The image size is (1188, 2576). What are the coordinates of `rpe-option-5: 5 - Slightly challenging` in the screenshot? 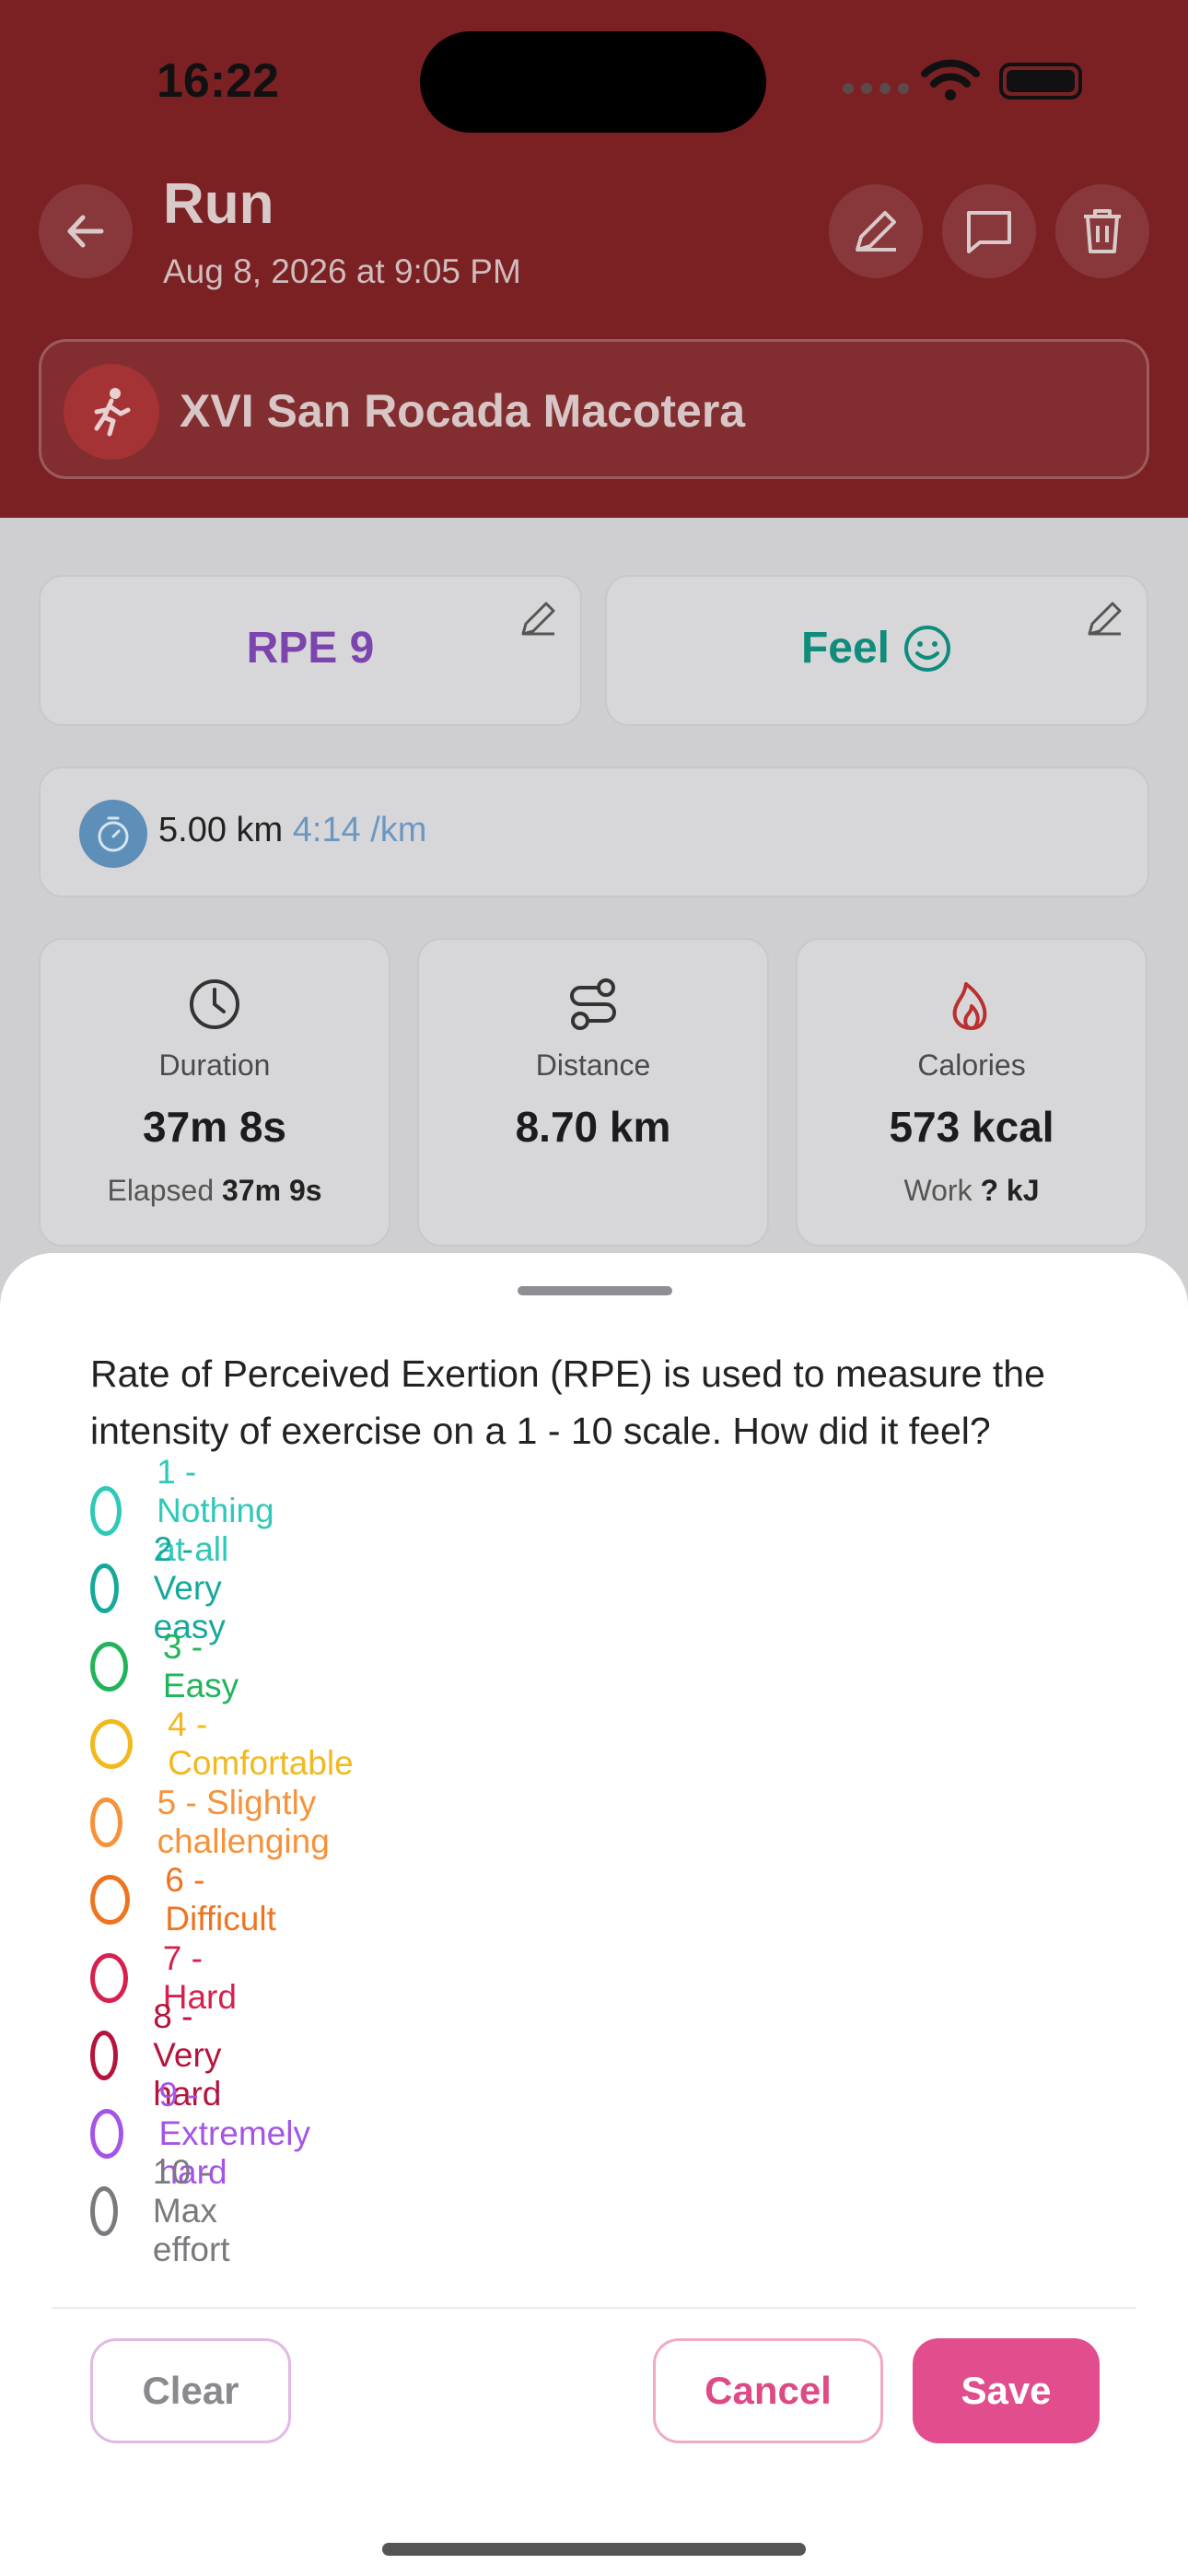 It's located at (218, 1822).